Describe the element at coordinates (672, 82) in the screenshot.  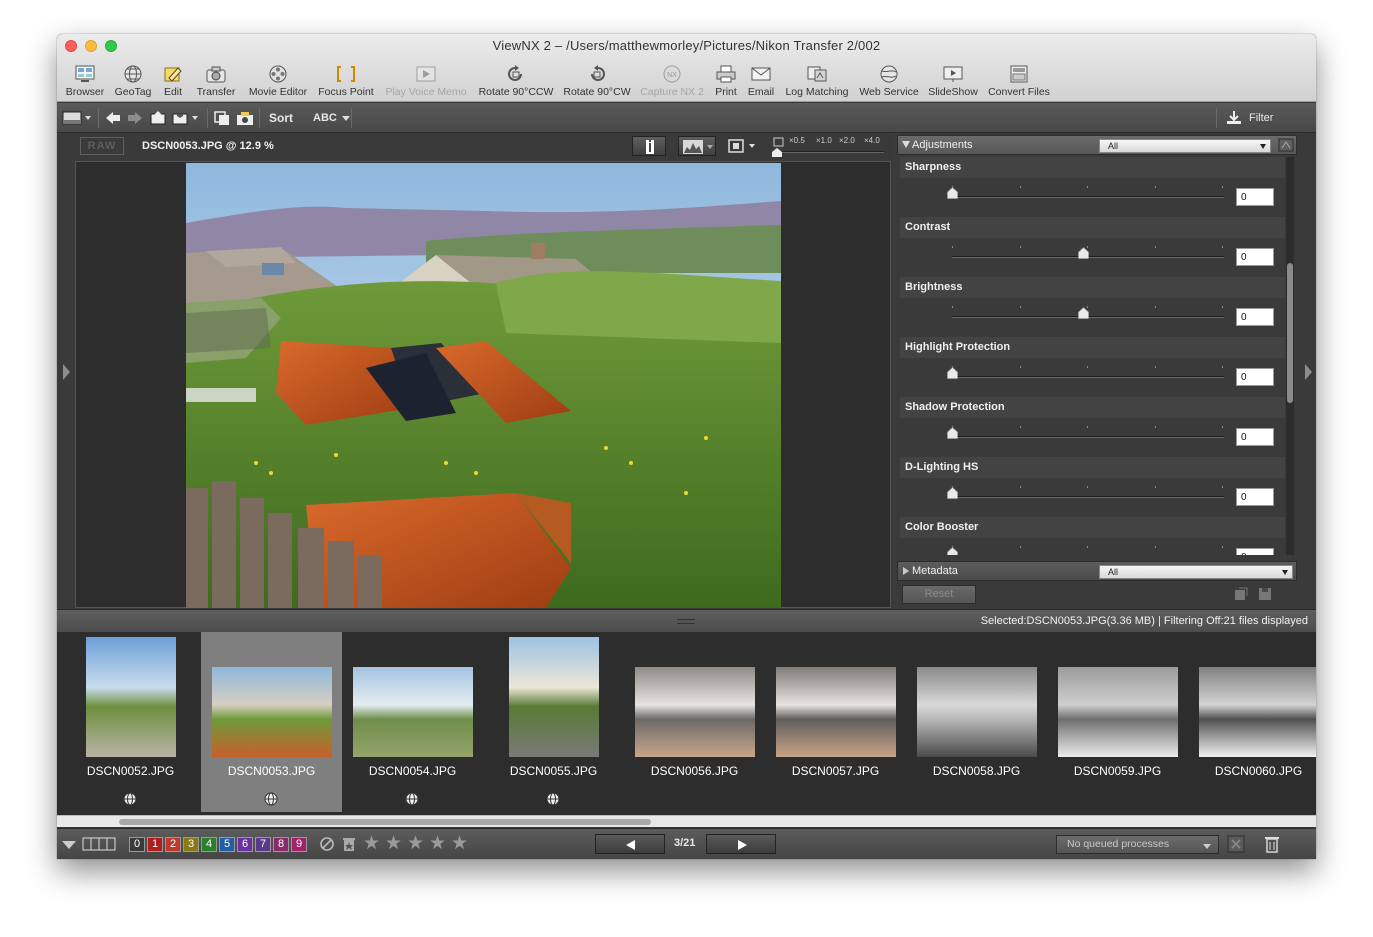
I see `toolbar-capture-nx: NX Capture NX 2` at that location.